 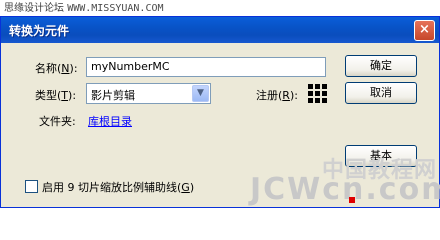 I want to click on cancel-button: 取消, so click(x=381, y=93).